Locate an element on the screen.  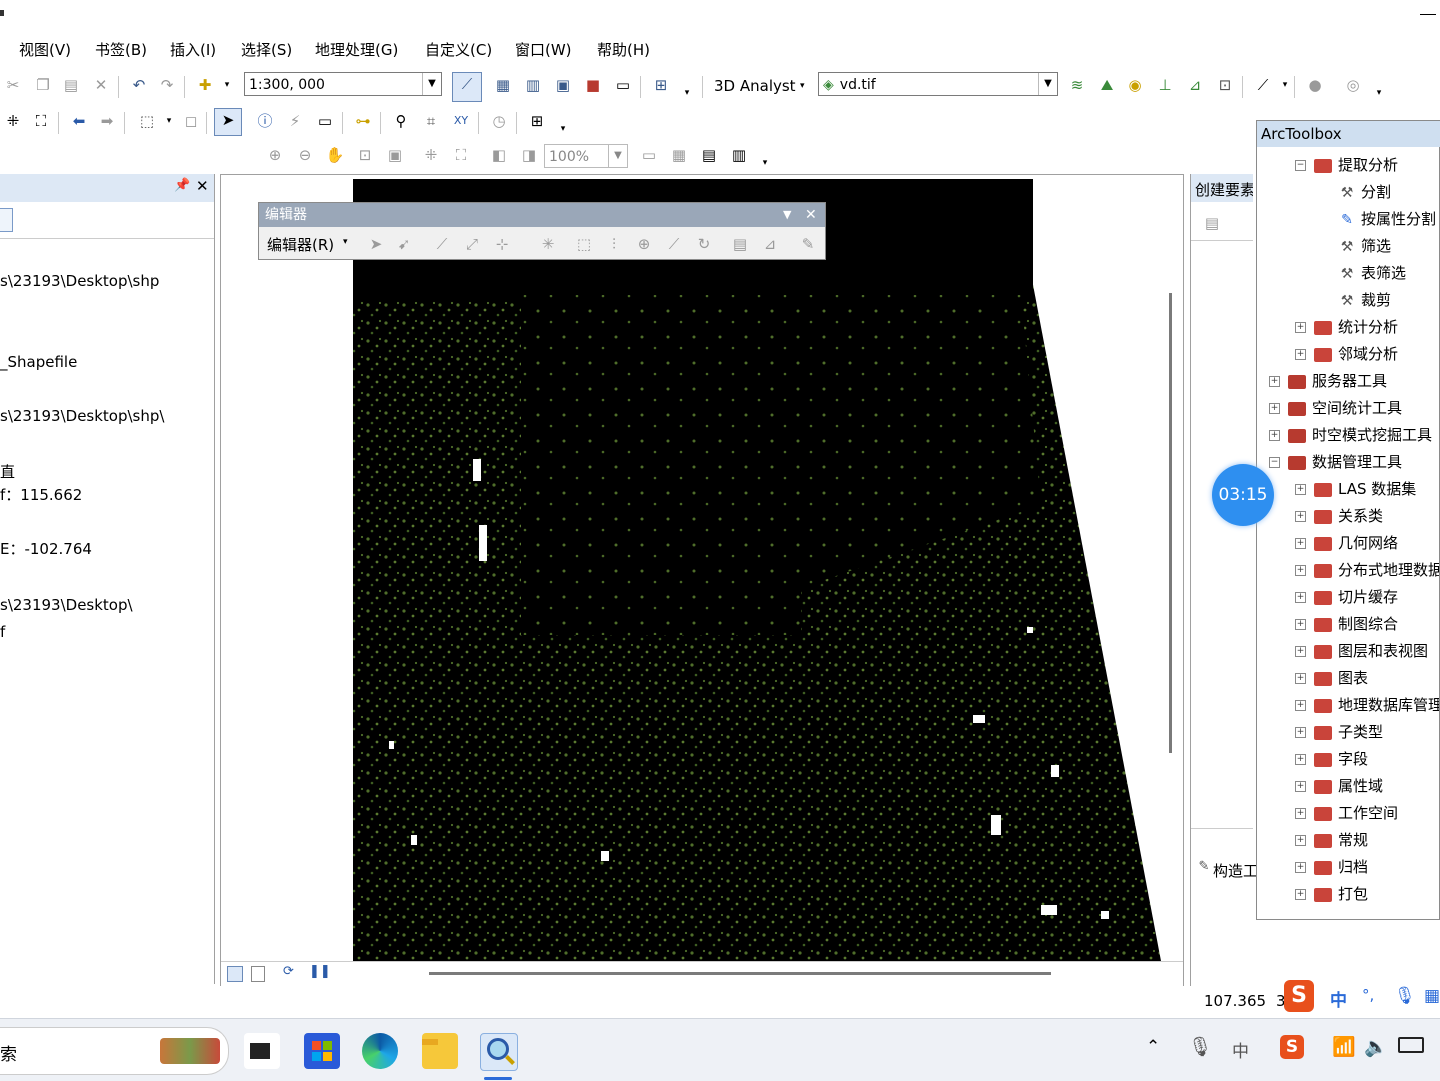
toolbox-tree-item: + 分布式地理数据 is located at coordinates (1367, 570).